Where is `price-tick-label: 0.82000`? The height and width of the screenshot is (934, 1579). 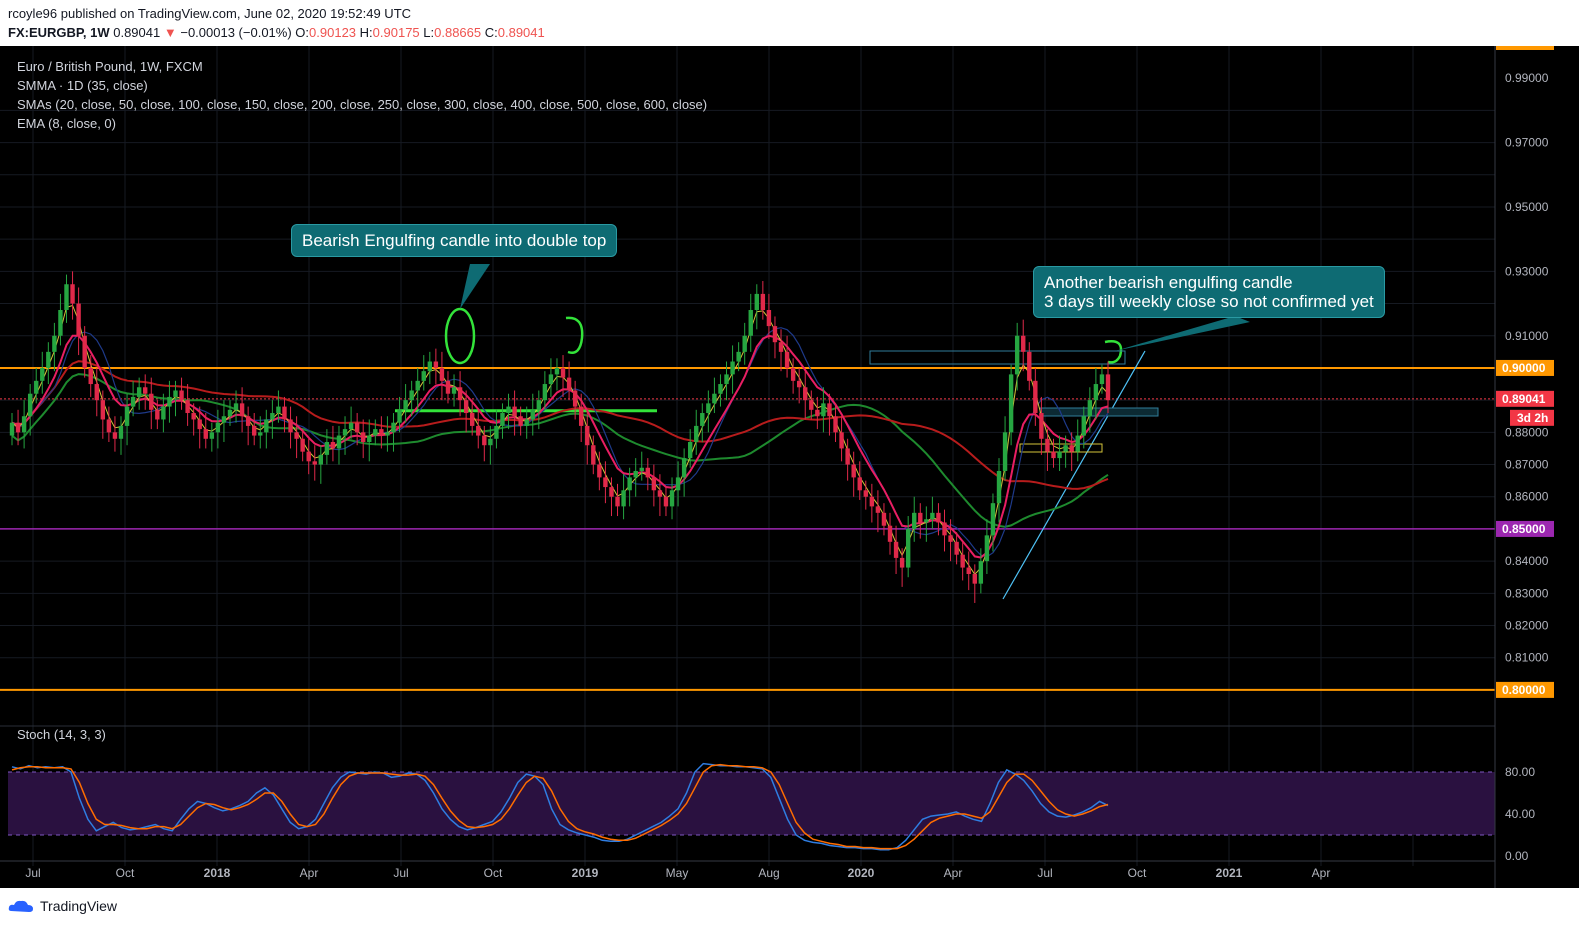
price-tick-label: 0.82000 is located at coordinates (1527, 626).